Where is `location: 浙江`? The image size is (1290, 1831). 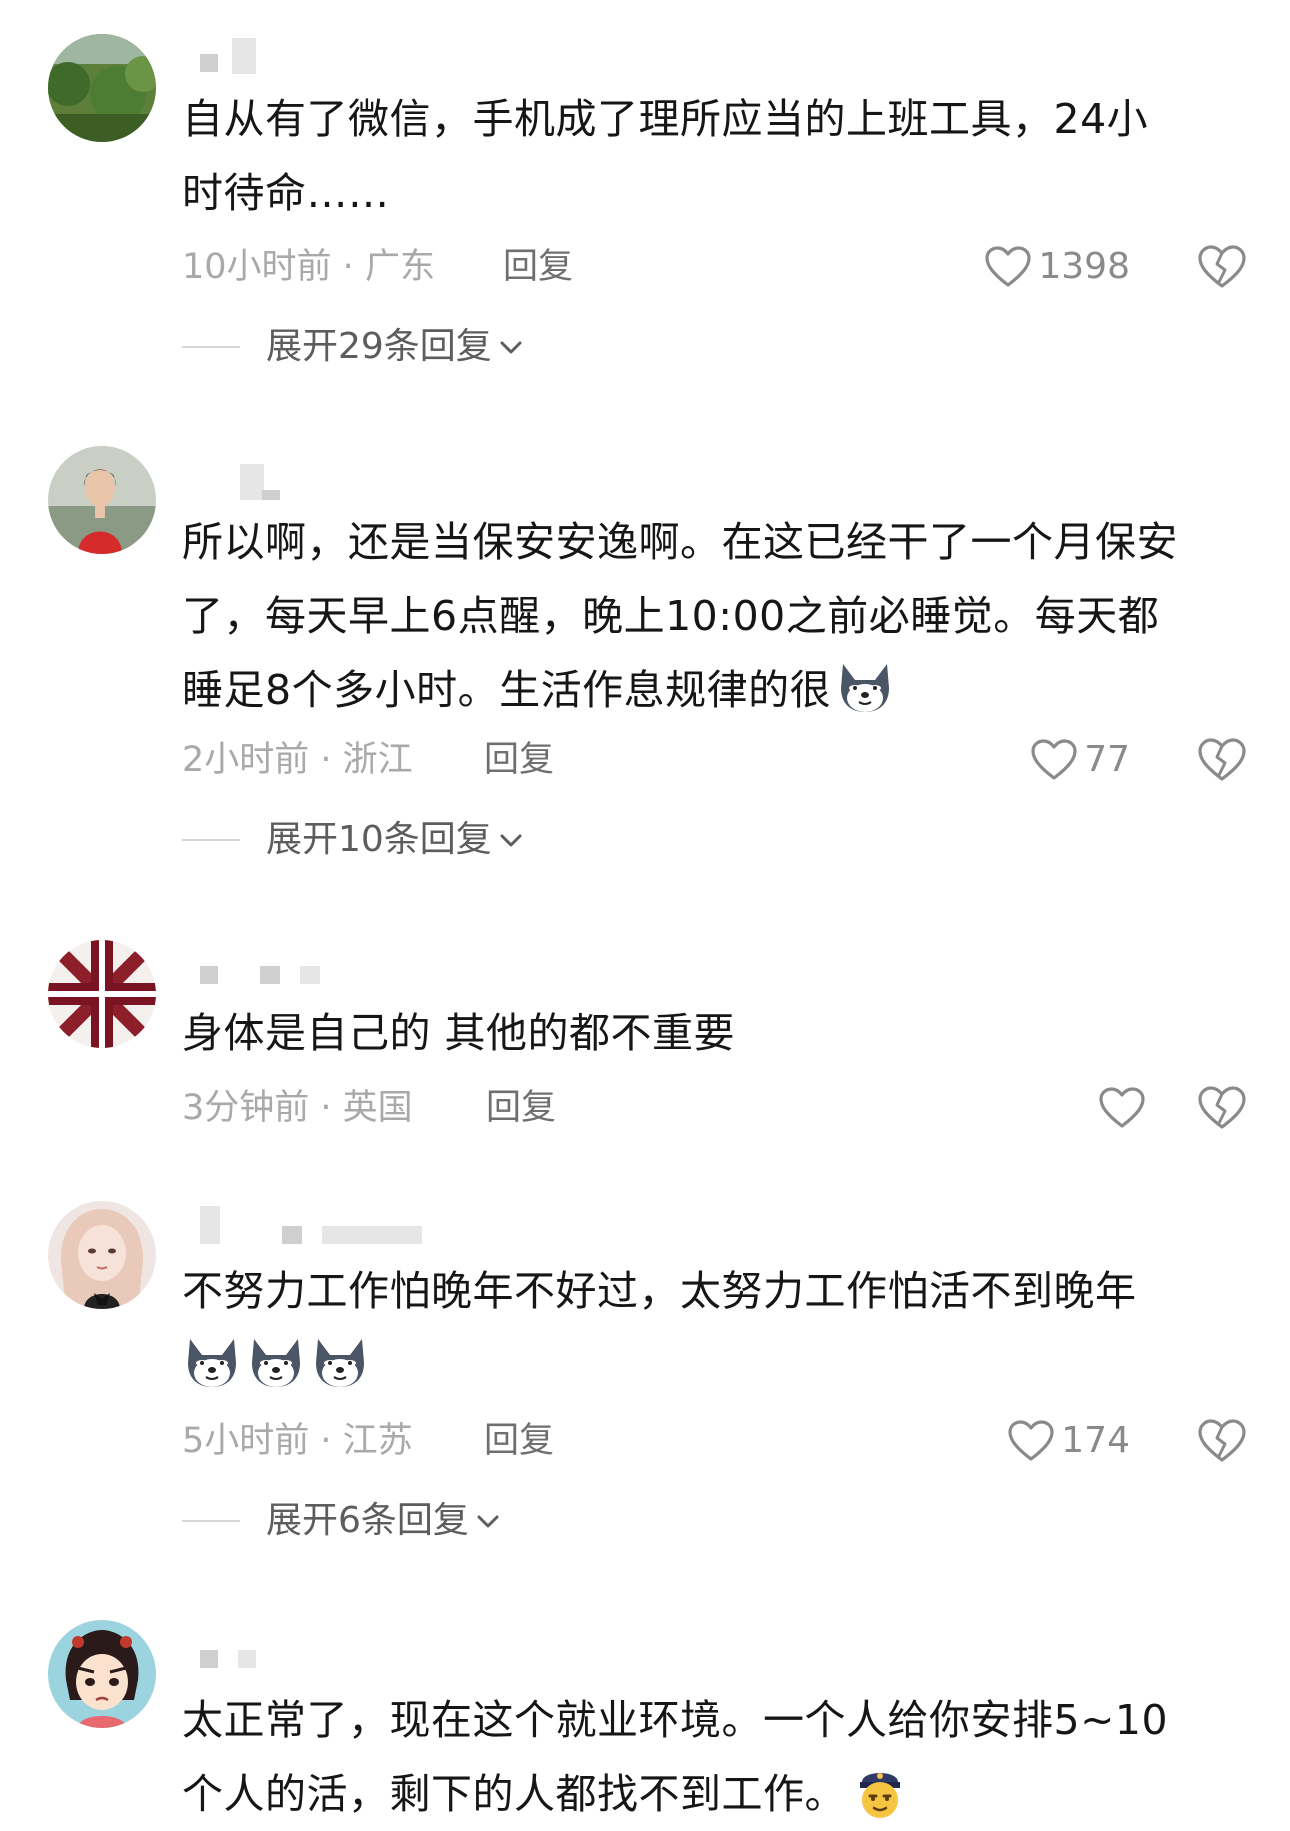
location: 浙江 is located at coordinates (377, 760).